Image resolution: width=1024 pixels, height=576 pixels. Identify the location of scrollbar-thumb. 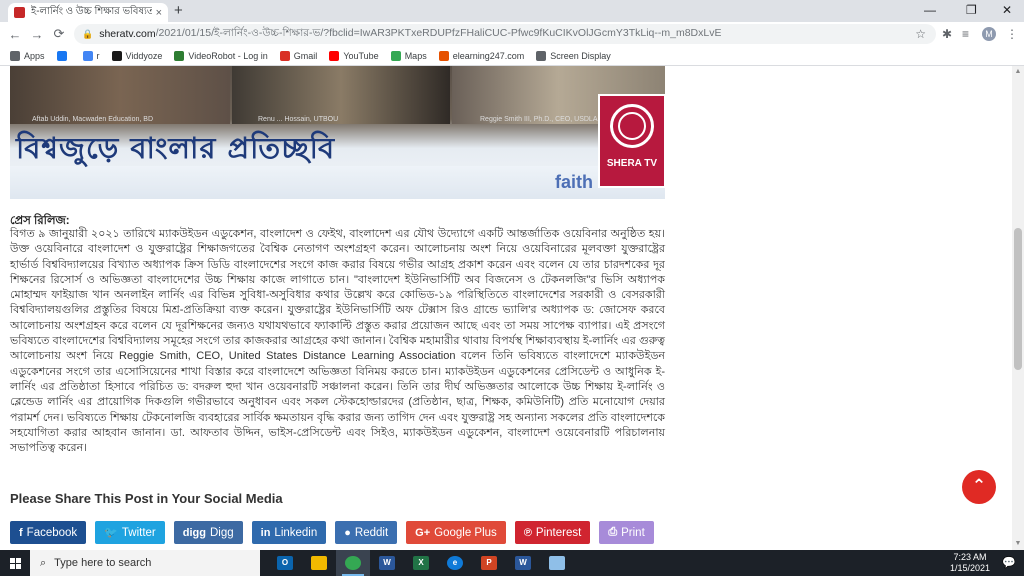
(1018, 299).